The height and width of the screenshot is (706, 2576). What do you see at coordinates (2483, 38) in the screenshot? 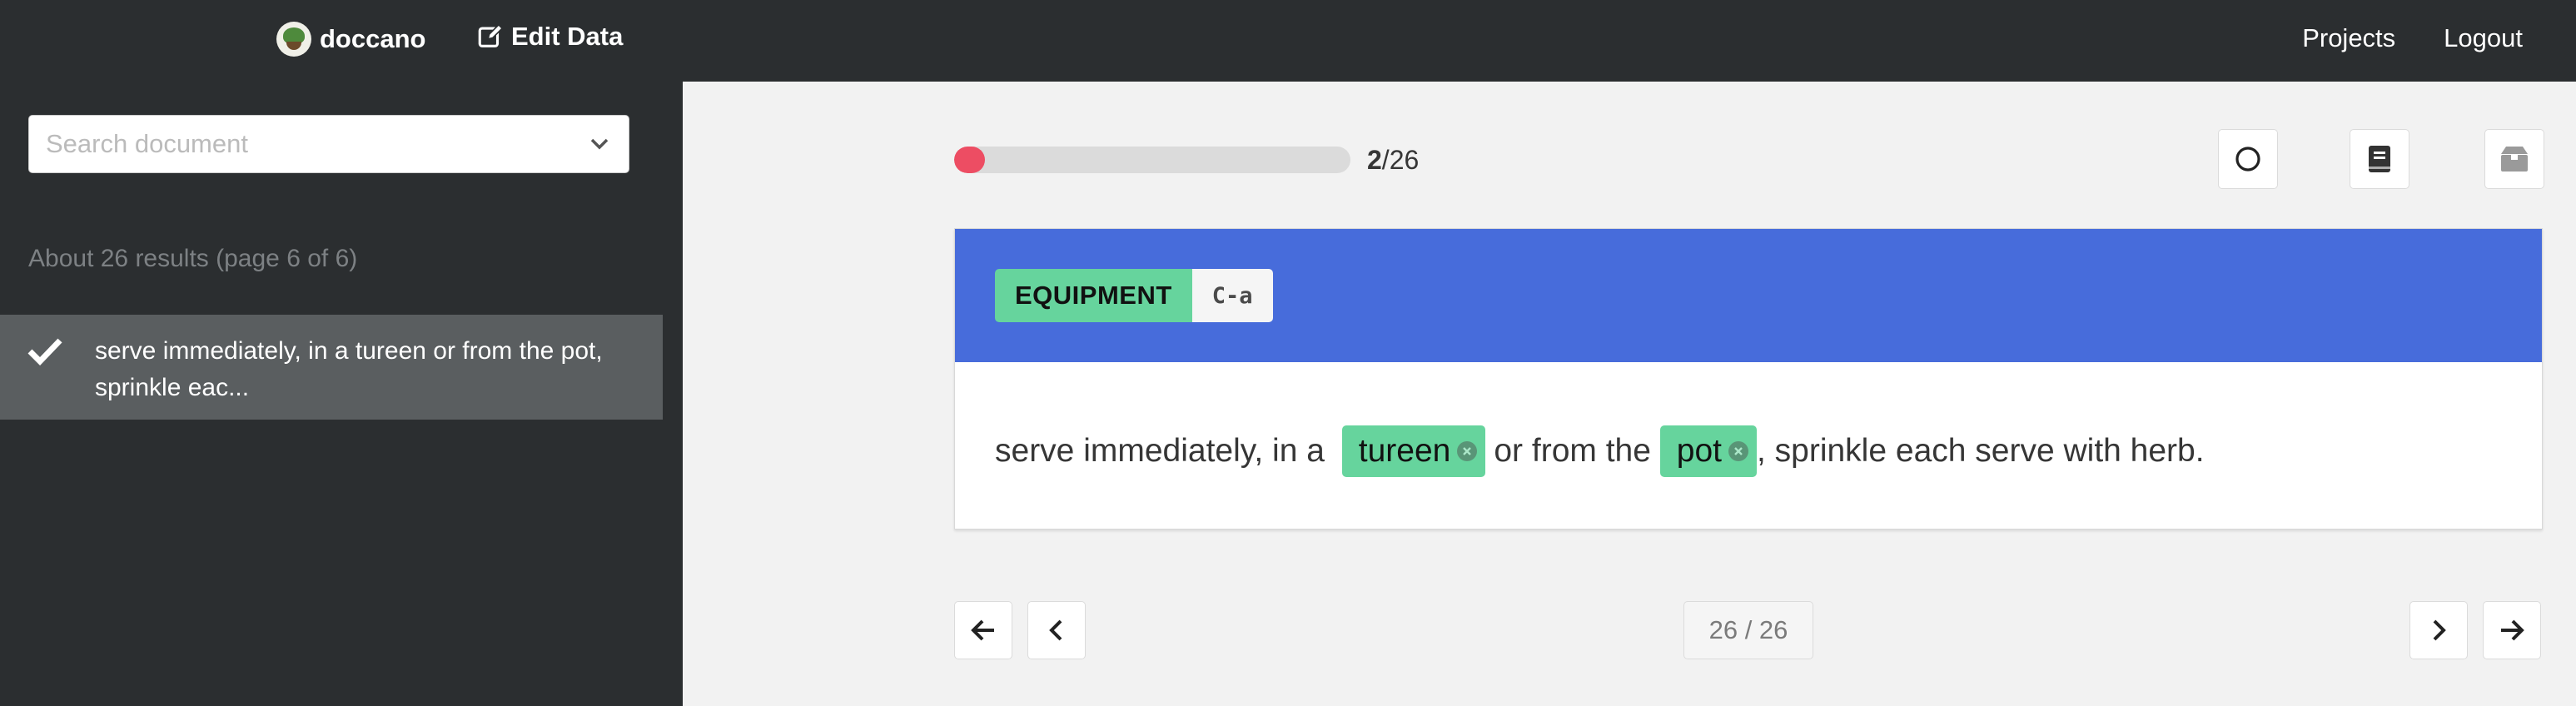
I see `logout-link: Logout` at bounding box center [2483, 38].